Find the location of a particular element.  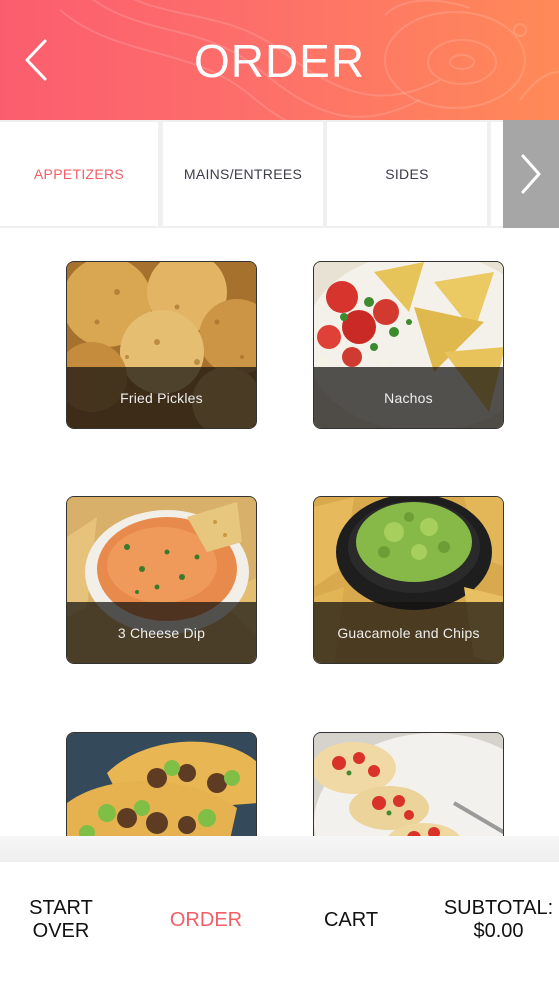

subtotal-label: SUBTOTAL: is located at coordinates (498, 908).